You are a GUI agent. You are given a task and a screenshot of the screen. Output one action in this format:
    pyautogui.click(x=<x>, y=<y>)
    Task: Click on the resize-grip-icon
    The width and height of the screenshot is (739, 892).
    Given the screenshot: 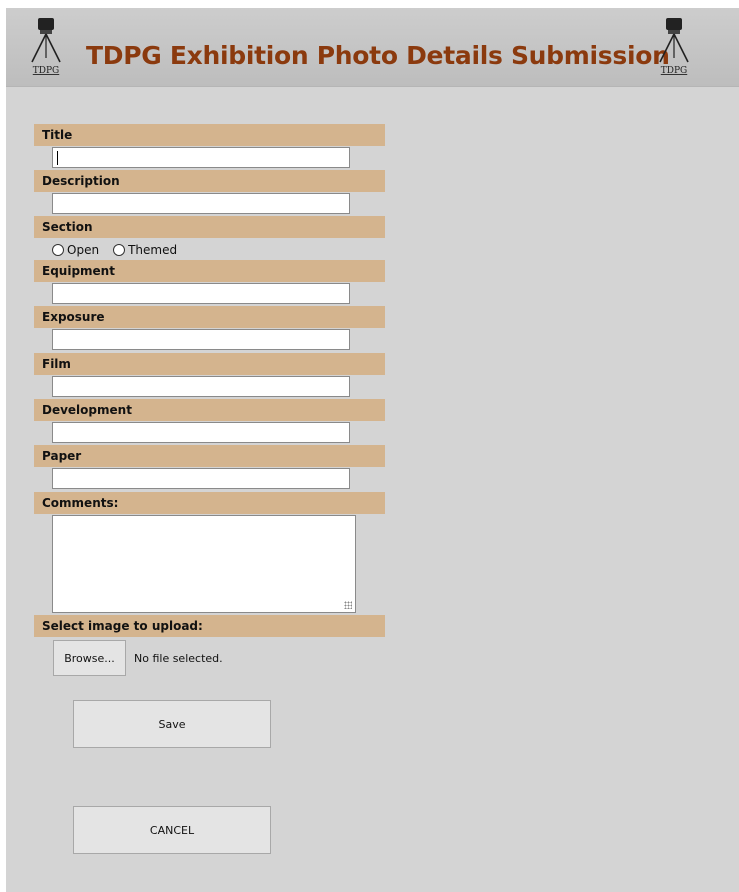 What is the action you would take?
    pyautogui.click(x=348, y=605)
    